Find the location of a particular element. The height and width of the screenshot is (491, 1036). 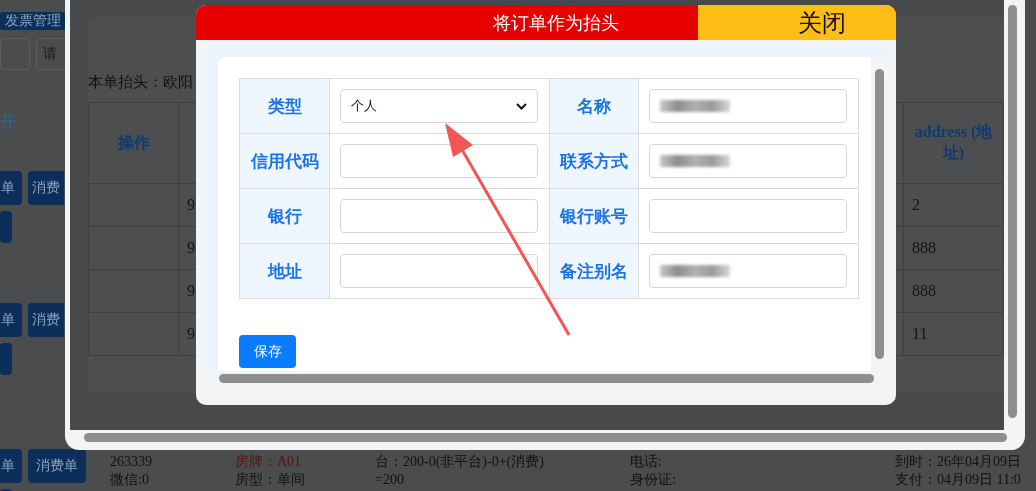

field-label: 备注别名 is located at coordinates (594, 271).